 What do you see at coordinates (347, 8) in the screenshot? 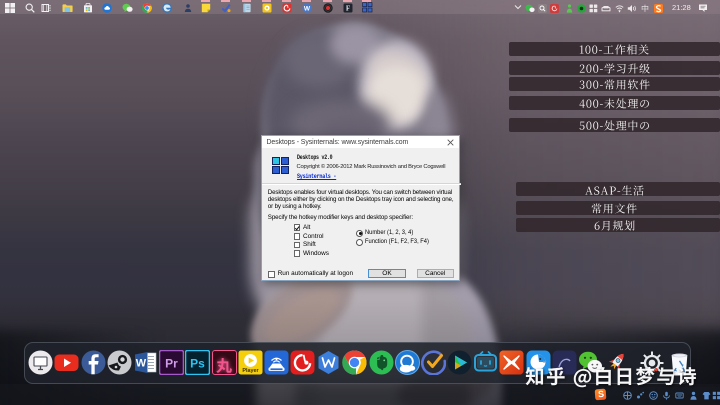
I see `svg-text: F` at bounding box center [347, 8].